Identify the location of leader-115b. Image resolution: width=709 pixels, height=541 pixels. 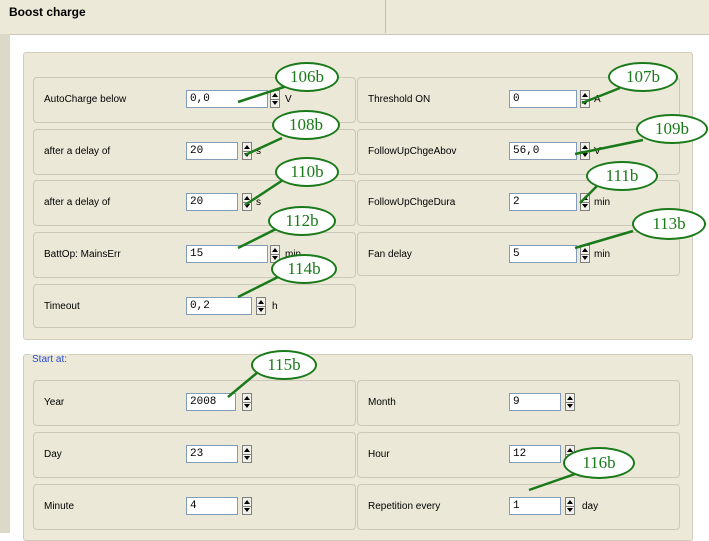
(243, 384).